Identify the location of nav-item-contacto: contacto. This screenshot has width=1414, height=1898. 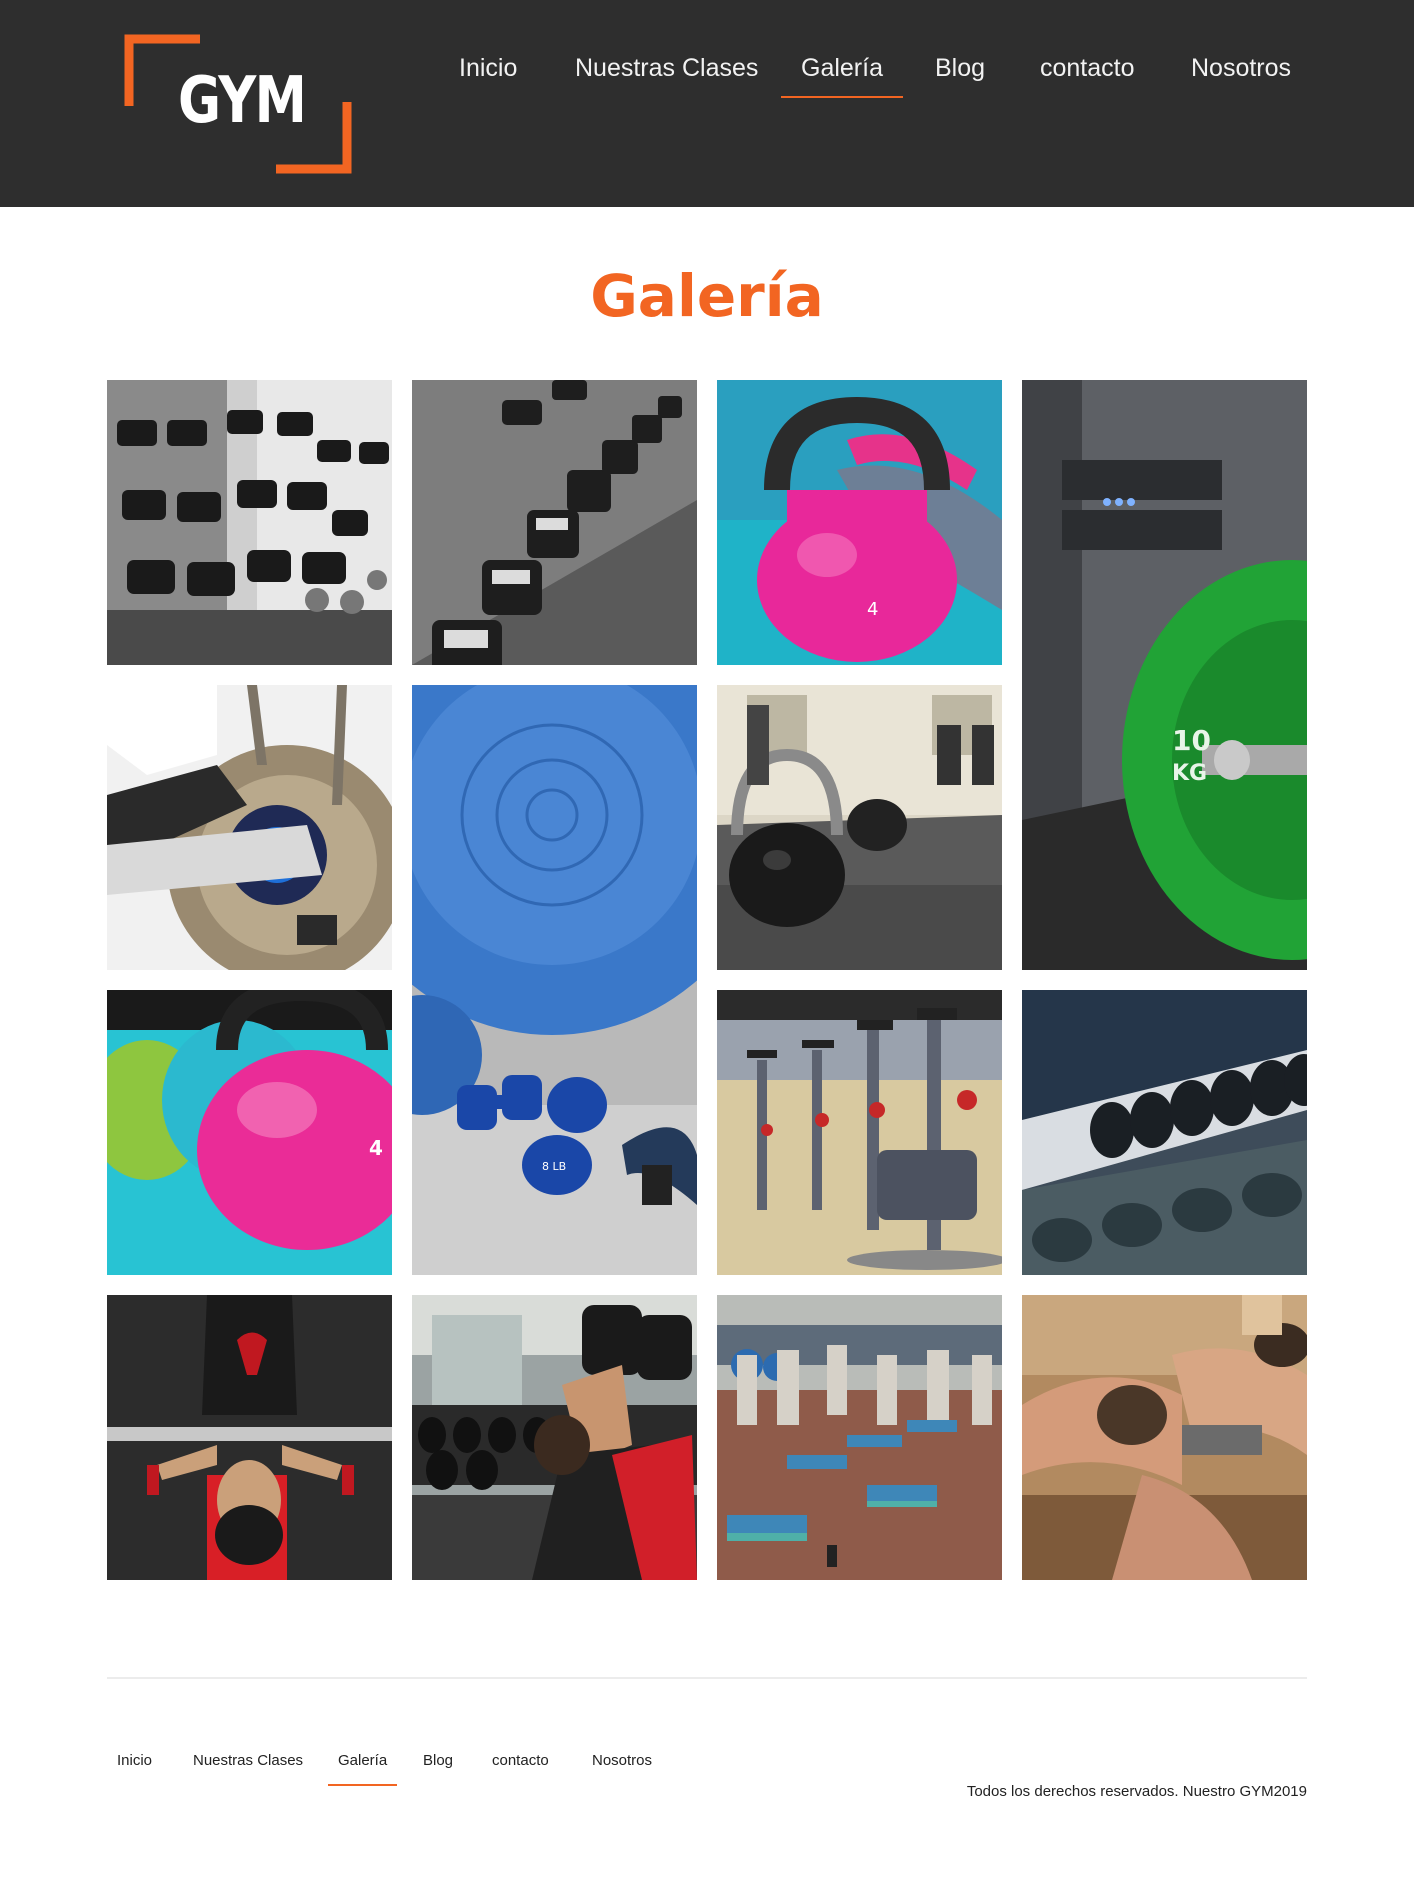
(1087, 73).